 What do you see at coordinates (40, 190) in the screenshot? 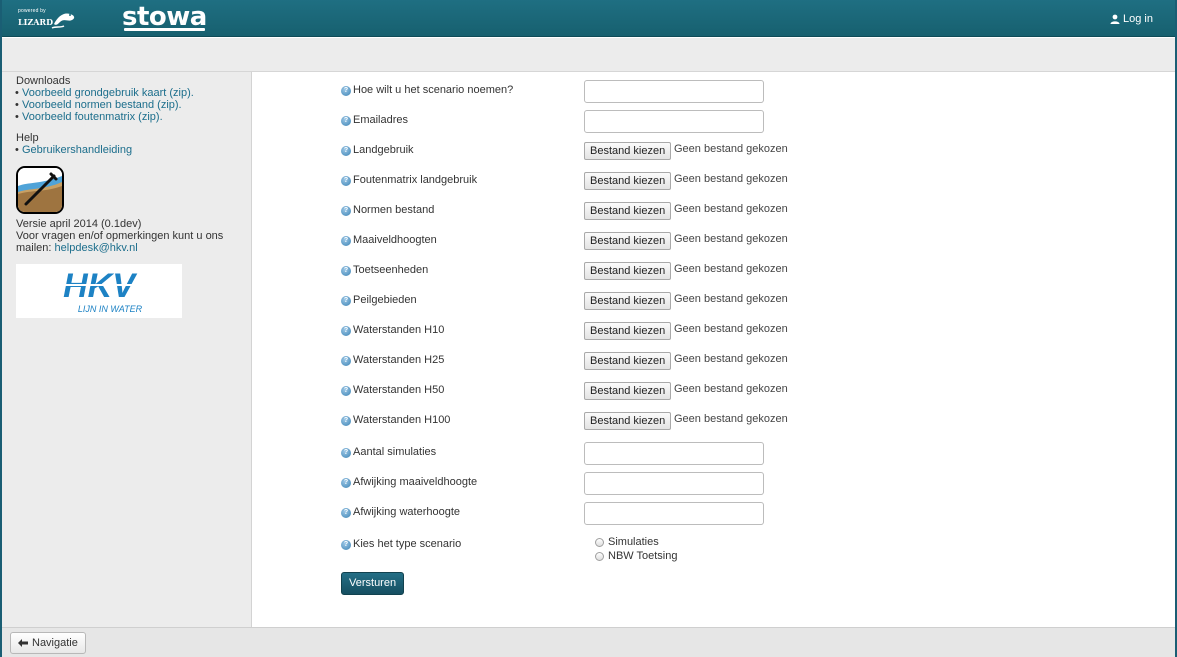
I see `app-icon` at bounding box center [40, 190].